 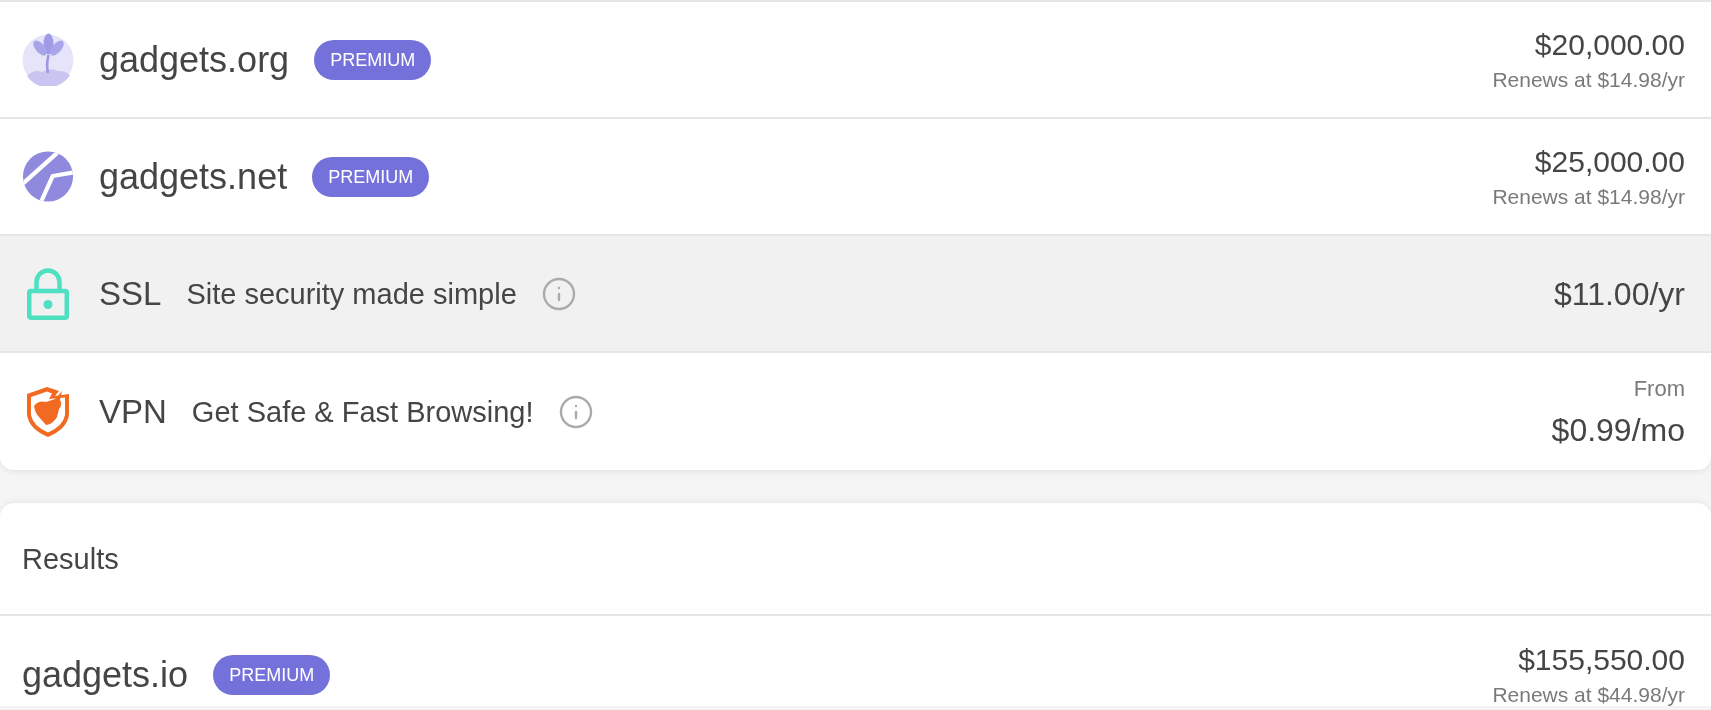 What do you see at coordinates (48, 411) in the screenshot?
I see `shield-icon` at bounding box center [48, 411].